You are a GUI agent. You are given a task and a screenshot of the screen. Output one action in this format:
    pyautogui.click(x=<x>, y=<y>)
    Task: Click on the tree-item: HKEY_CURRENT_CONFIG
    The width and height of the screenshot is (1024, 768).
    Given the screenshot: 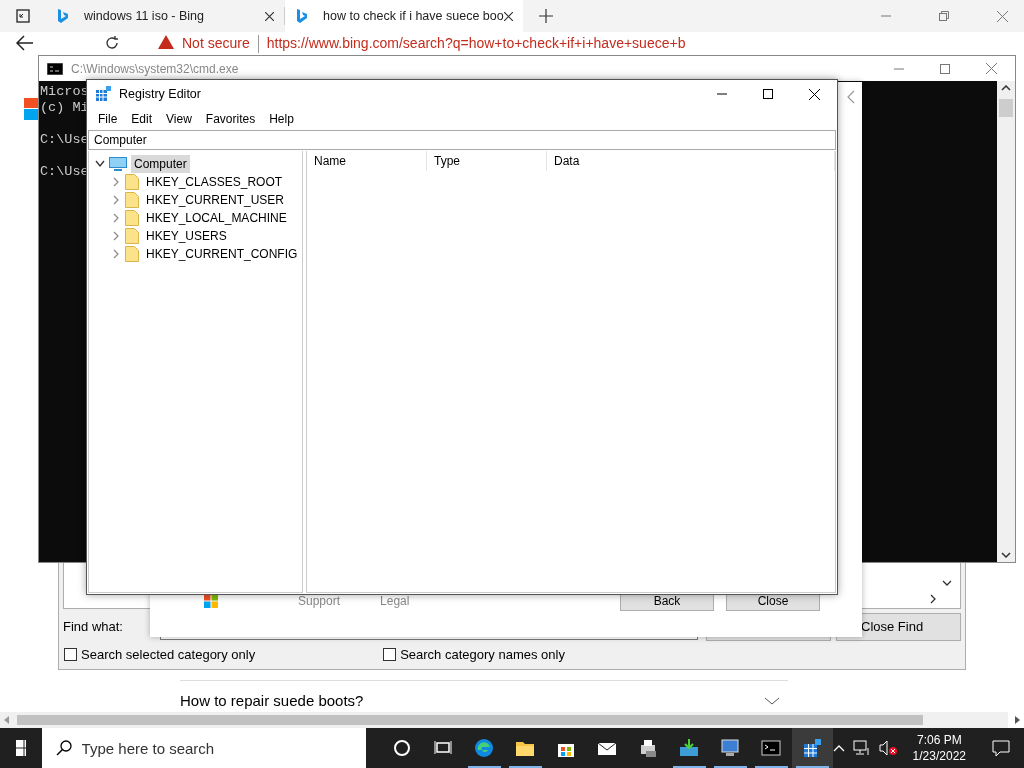 What is the action you would take?
    pyautogui.click(x=195, y=254)
    